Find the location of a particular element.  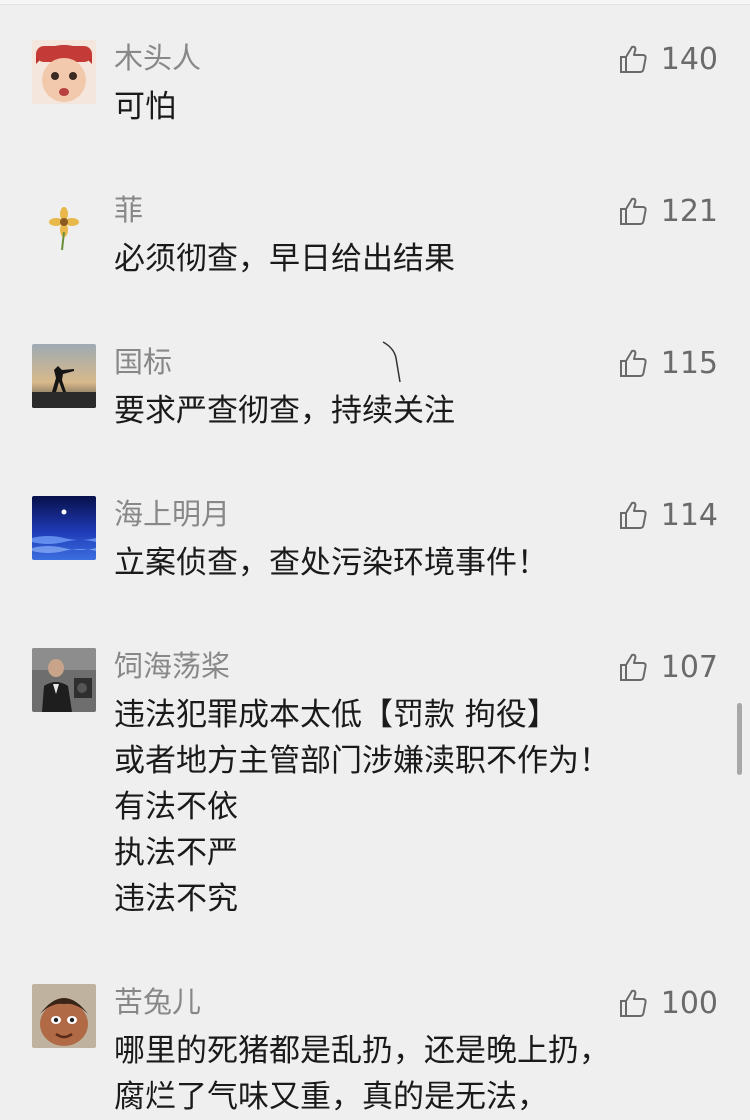

person-photo-avatar is located at coordinates (64, 680).